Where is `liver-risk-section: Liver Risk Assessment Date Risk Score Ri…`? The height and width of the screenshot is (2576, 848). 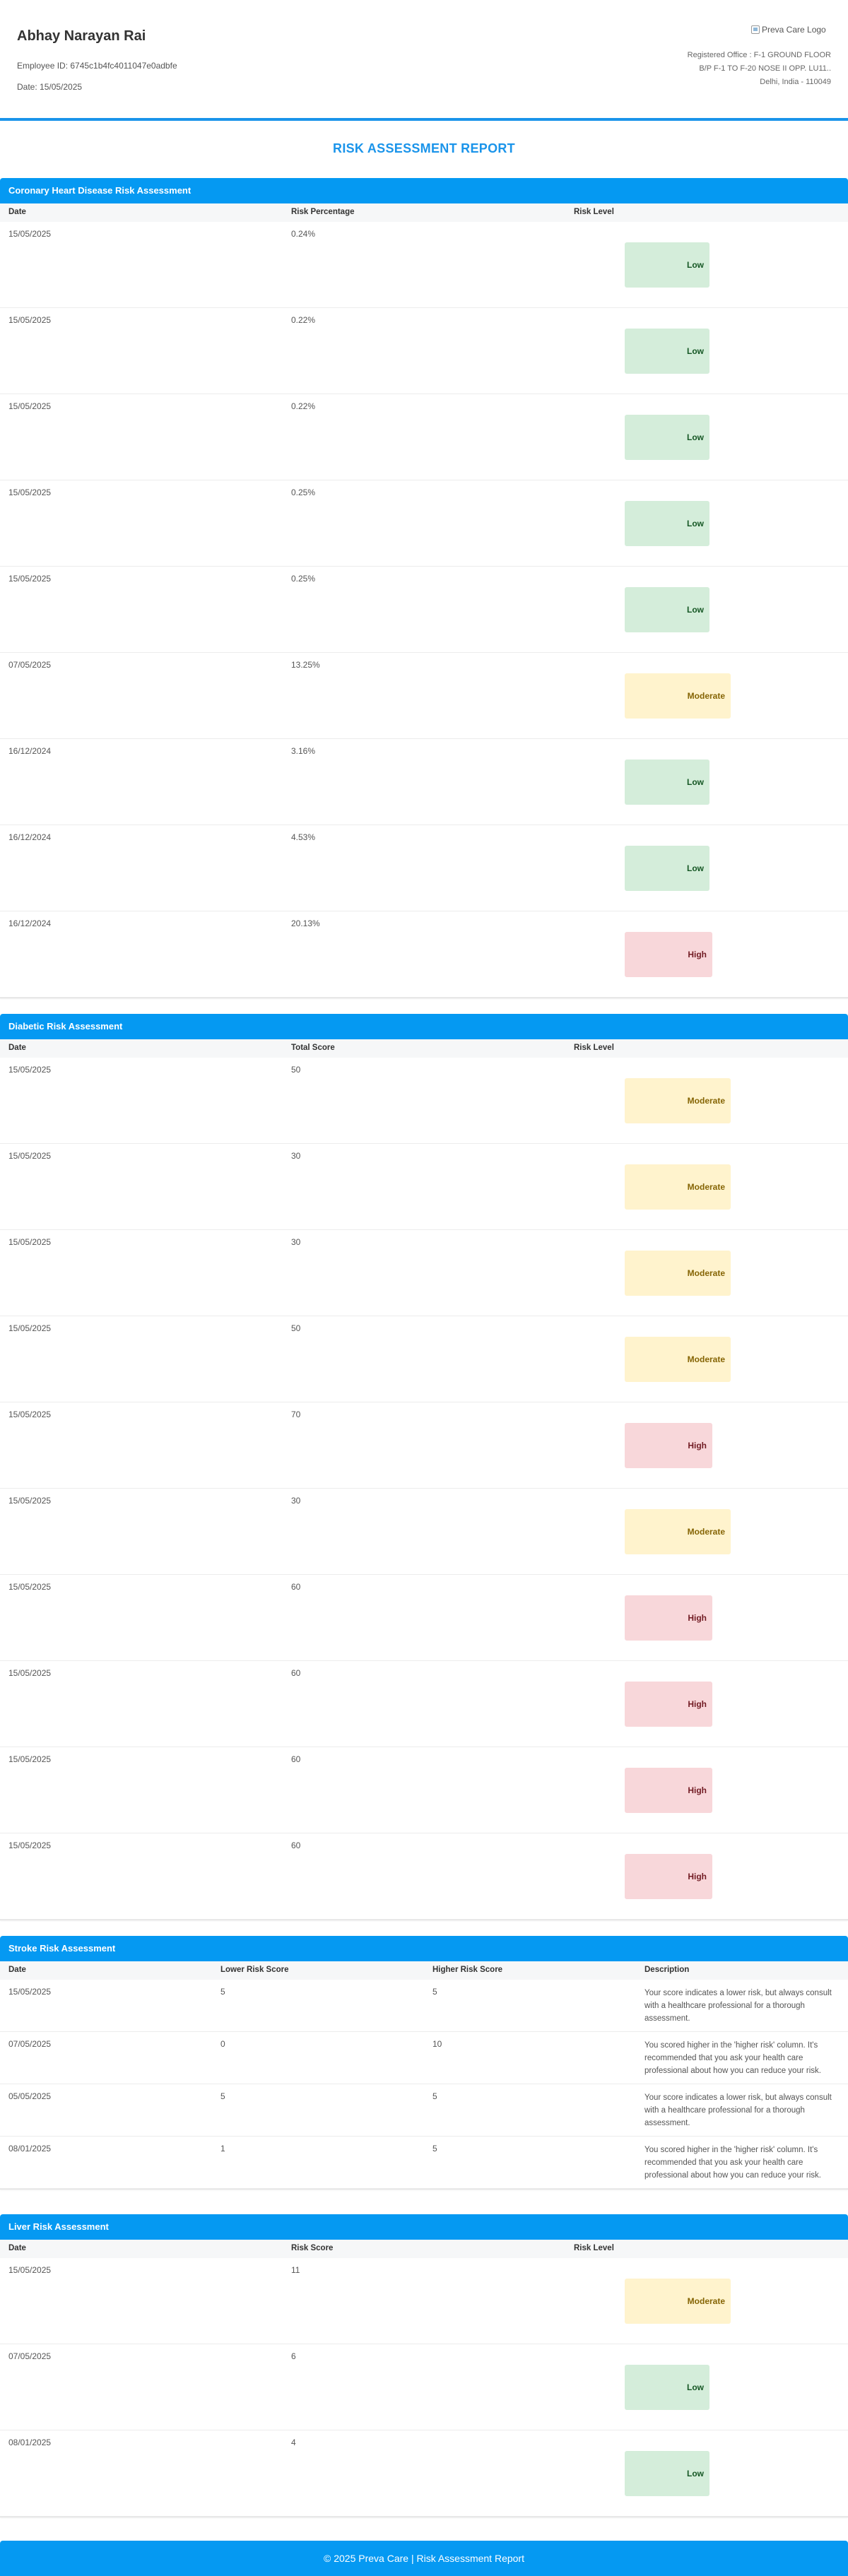 liver-risk-section: Liver Risk Assessment Date Risk Score Ri… is located at coordinates (424, 2365).